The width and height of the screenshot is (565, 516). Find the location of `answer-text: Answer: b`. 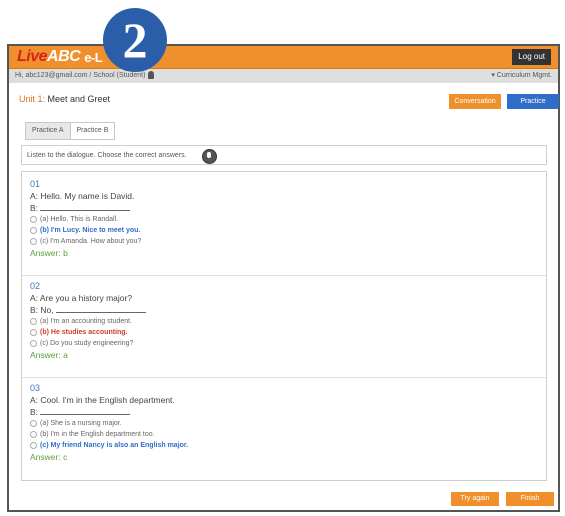

answer-text: Answer: b is located at coordinates (49, 253).